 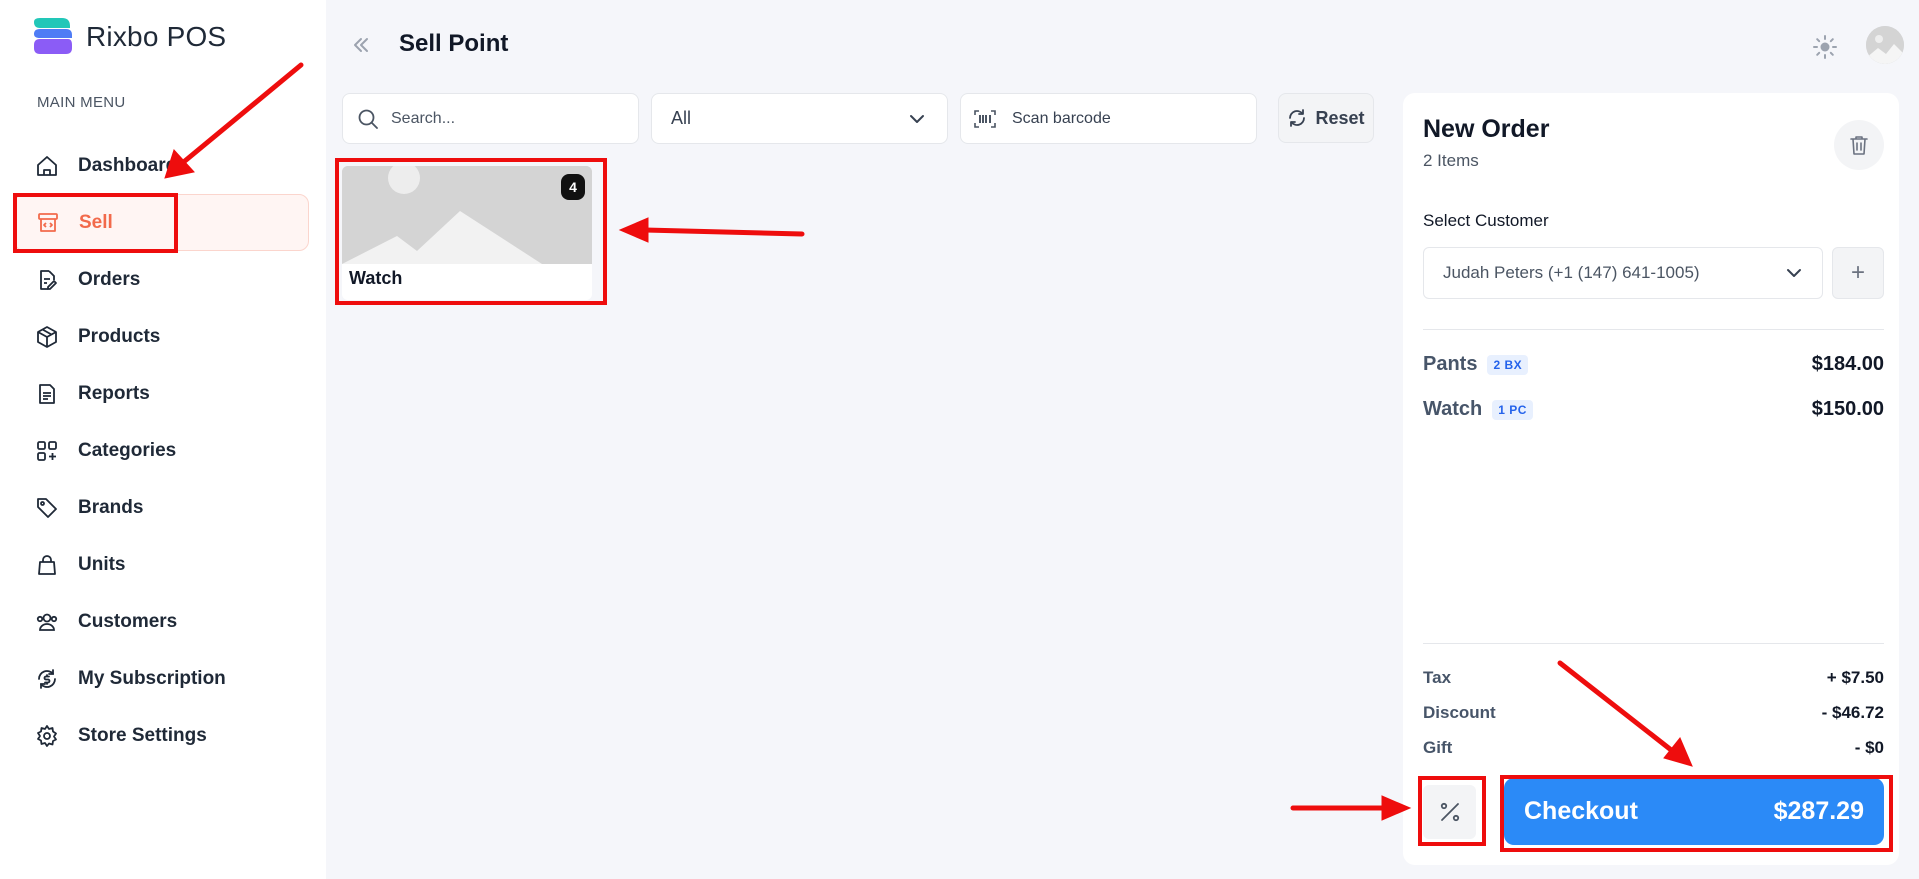 What do you see at coordinates (1653, 748) in the screenshot?
I see `summary-gift-row: Gift - $0` at bounding box center [1653, 748].